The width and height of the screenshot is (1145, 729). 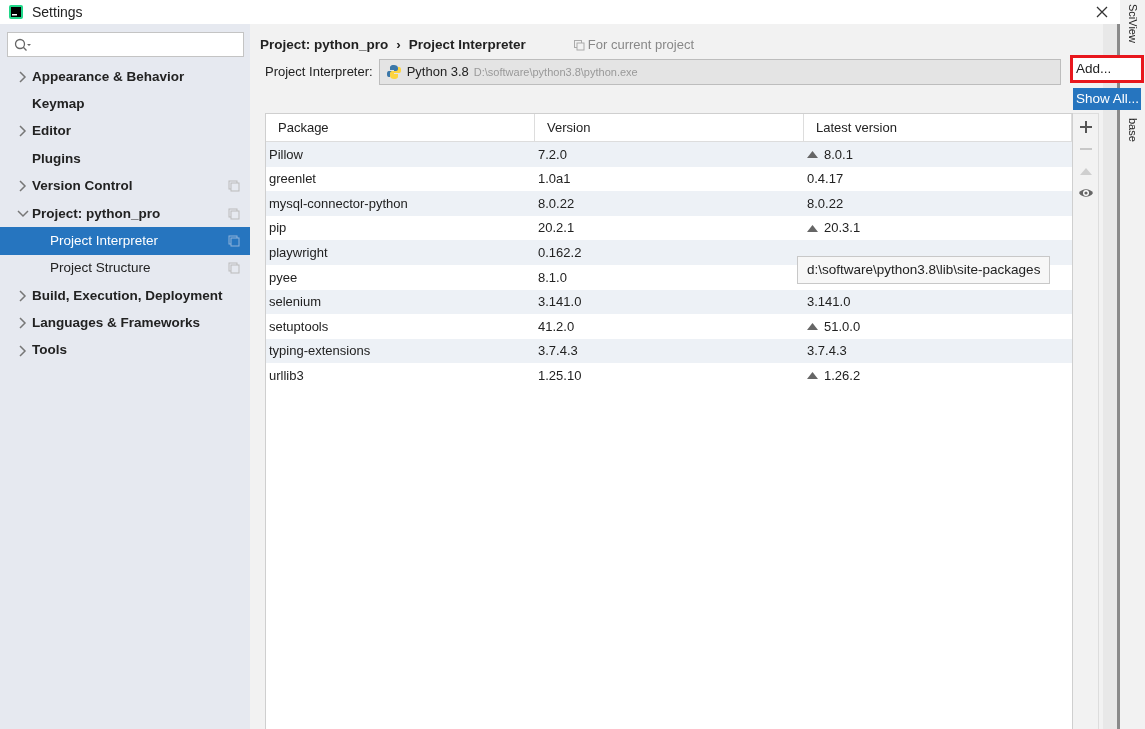 I want to click on app-icon, so click(x=16, y=12).